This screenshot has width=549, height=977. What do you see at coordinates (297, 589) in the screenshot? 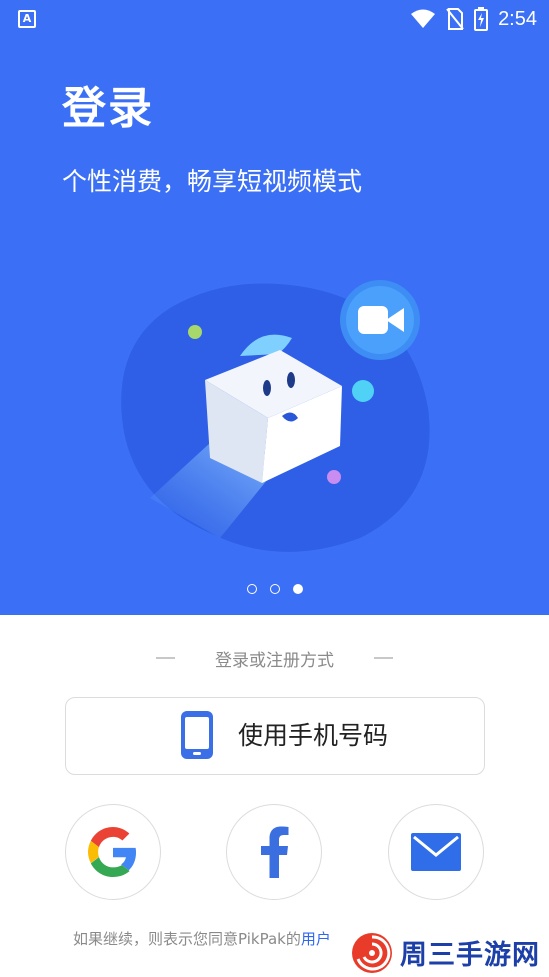
I see `carousel-dot-active` at bounding box center [297, 589].